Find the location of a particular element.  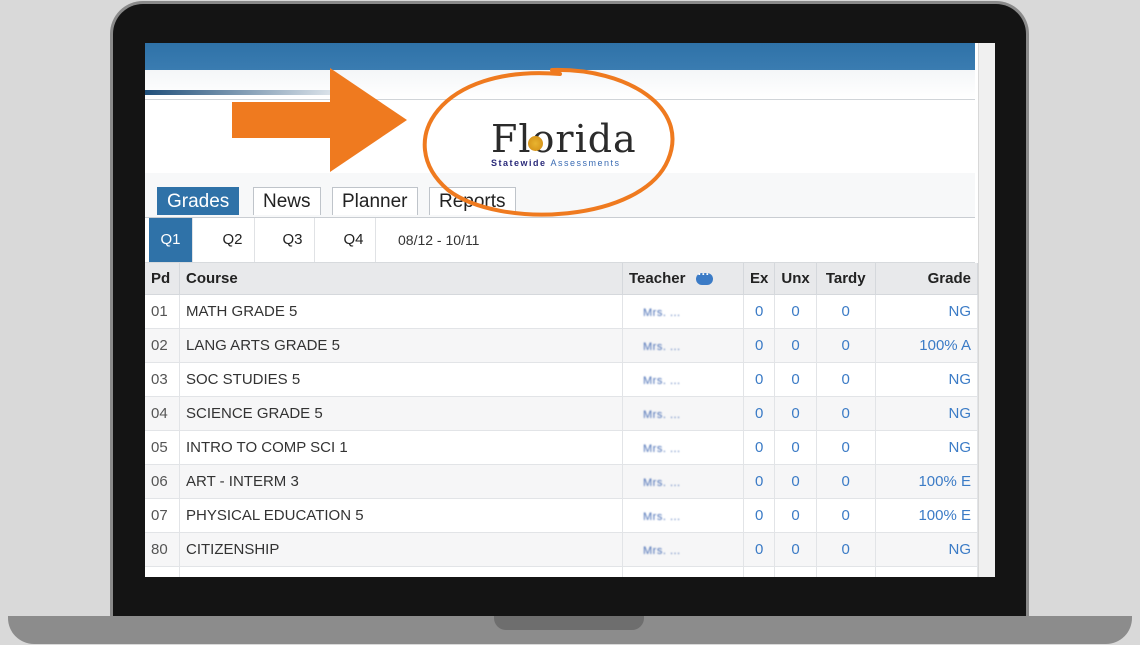

table-header-row: Pd Course Teacher Ex Unx Tardy Grade is located at coordinates (562, 279).